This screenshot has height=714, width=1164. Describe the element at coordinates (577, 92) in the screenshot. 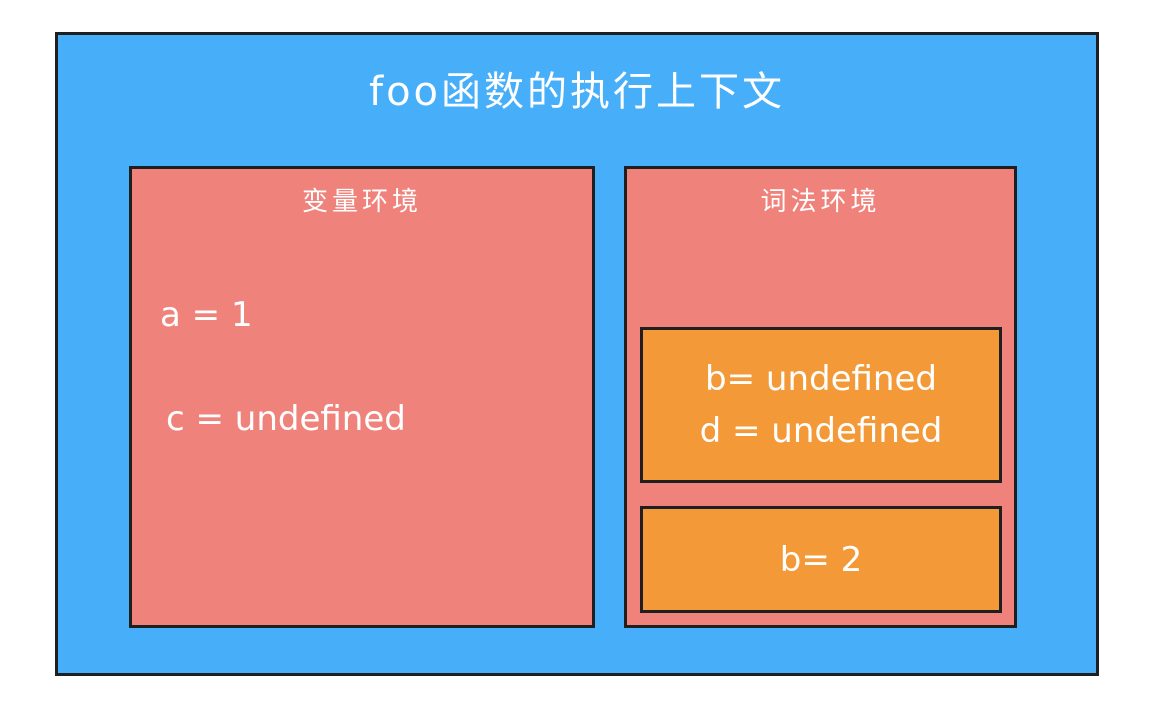

I see `execution-context-title: foo函数的执行上下文` at that location.